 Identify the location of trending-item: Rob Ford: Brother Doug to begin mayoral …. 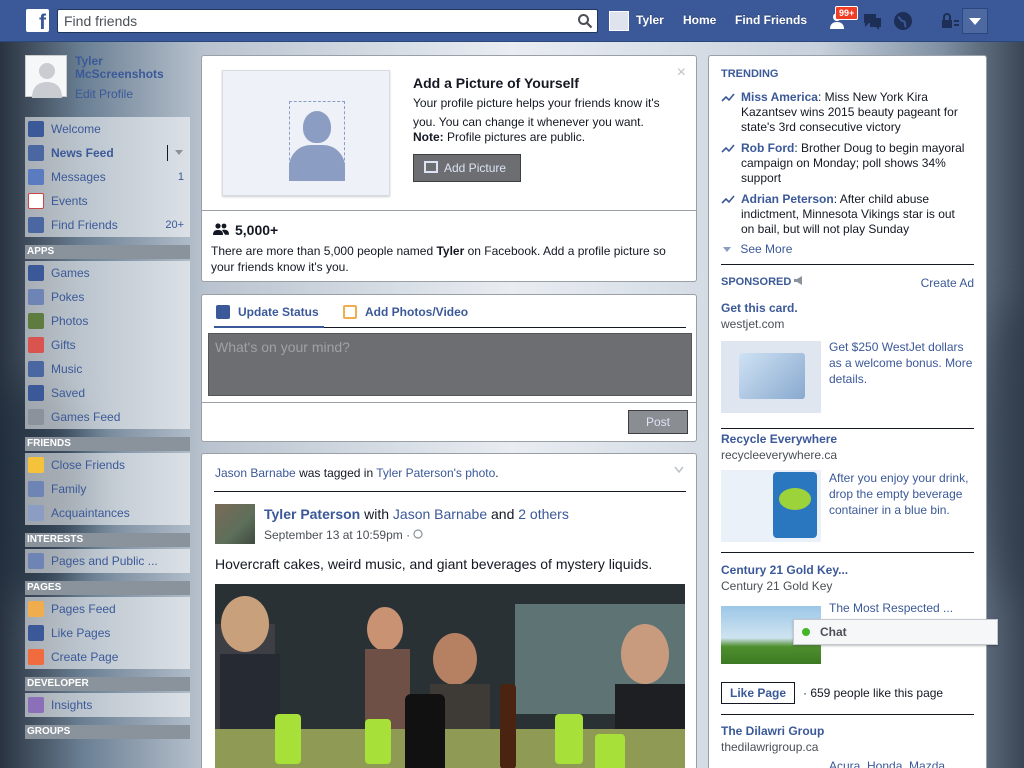
(846, 163).